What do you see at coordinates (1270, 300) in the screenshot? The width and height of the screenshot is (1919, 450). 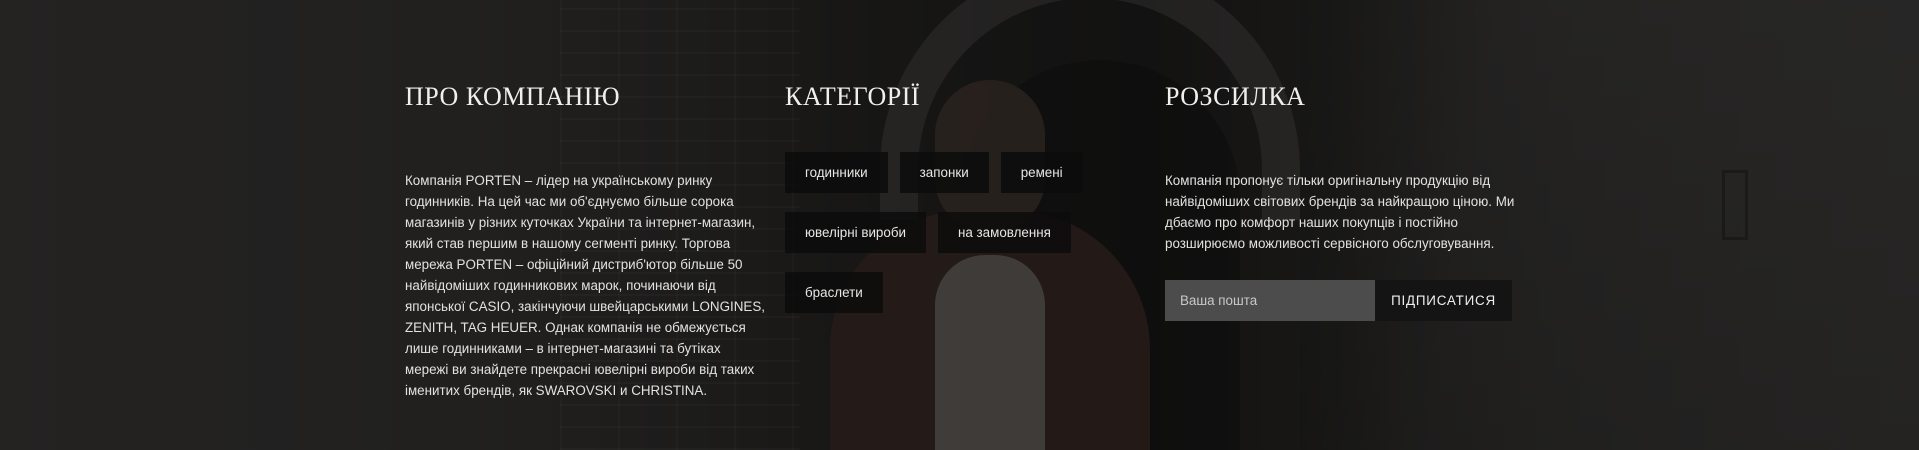 I see `email-input` at bounding box center [1270, 300].